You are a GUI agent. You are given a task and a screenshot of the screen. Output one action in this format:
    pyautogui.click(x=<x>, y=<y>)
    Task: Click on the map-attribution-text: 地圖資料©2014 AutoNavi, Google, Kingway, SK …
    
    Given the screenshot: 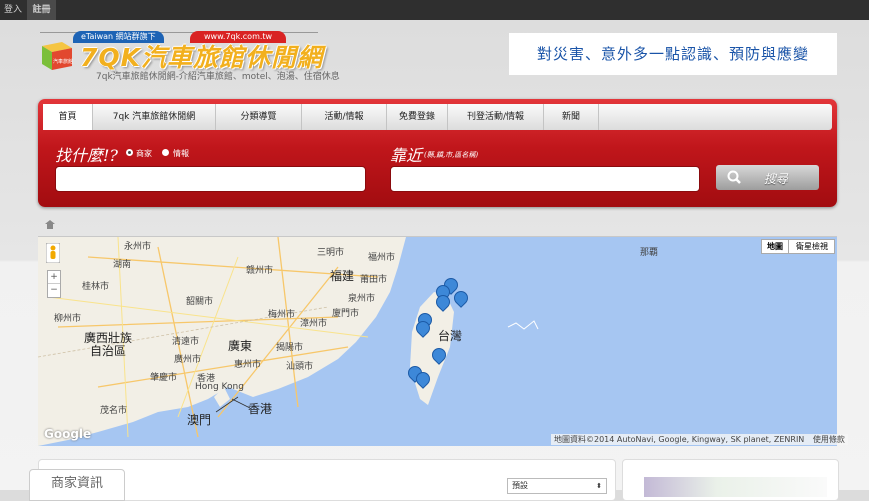 What is the action you would take?
    pyautogui.click(x=679, y=439)
    